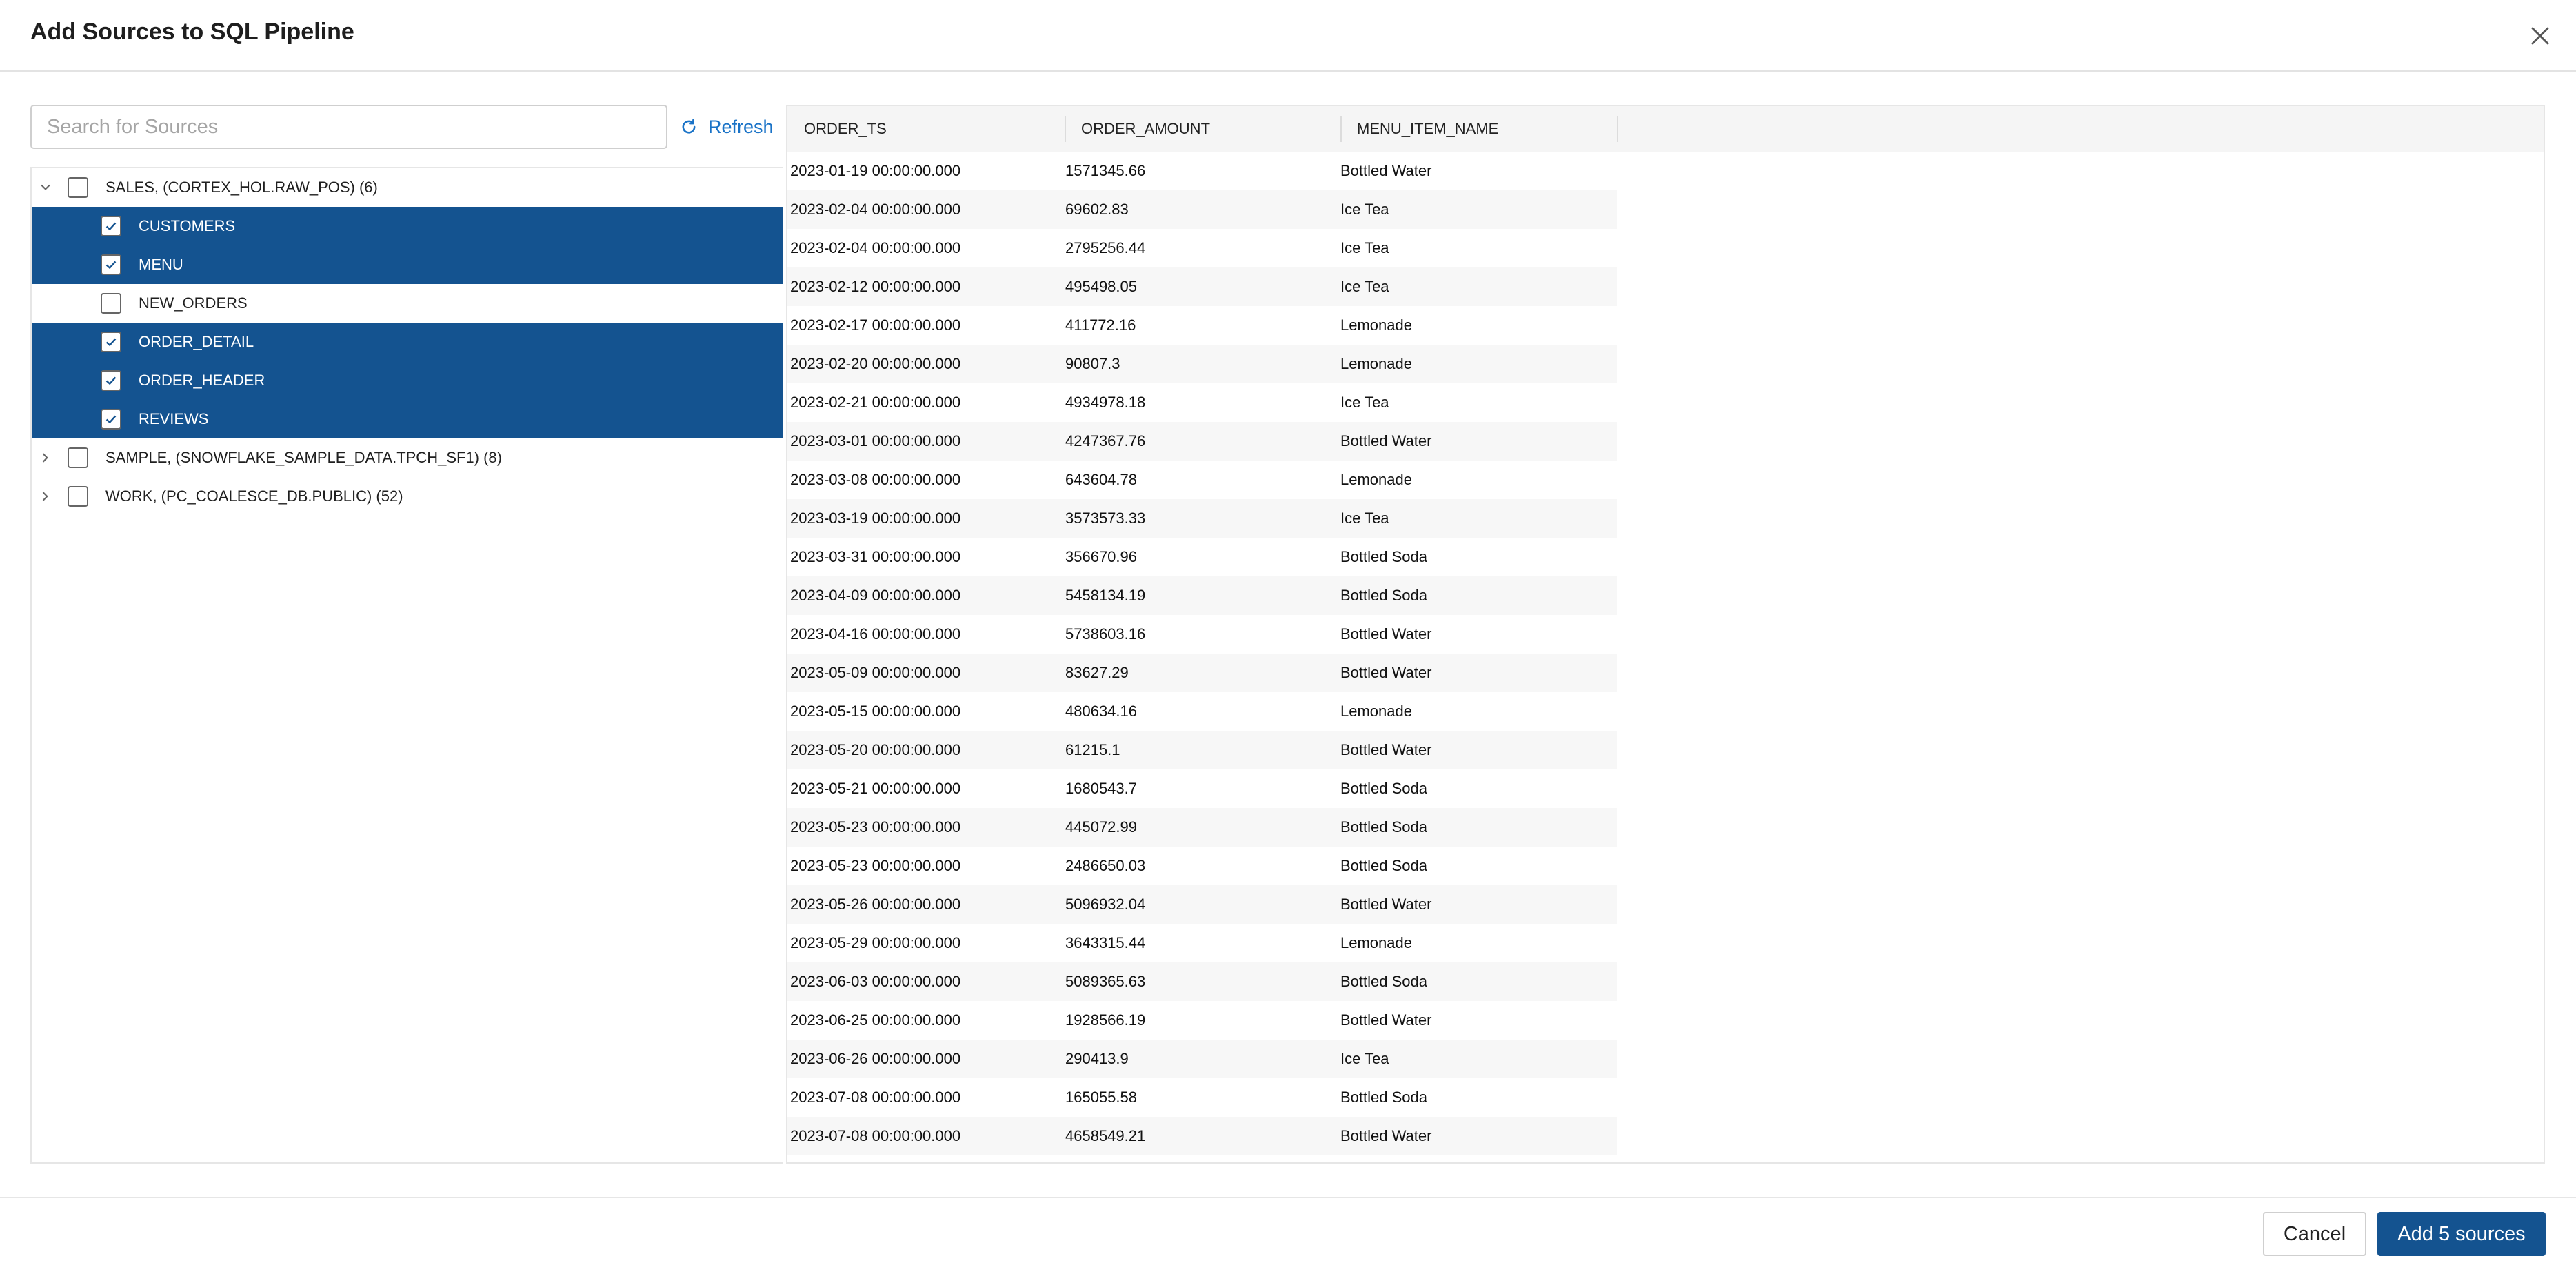 The height and width of the screenshot is (1263, 2576). Describe the element at coordinates (348, 127) in the screenshot. I see `search-input` at that location.